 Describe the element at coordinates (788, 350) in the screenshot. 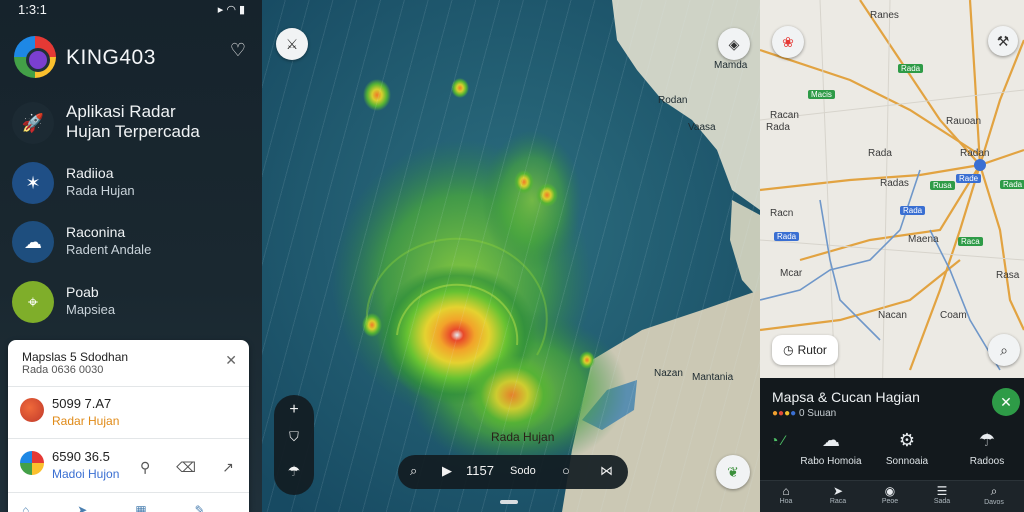

I see `clock-icon: ◷` at that location.